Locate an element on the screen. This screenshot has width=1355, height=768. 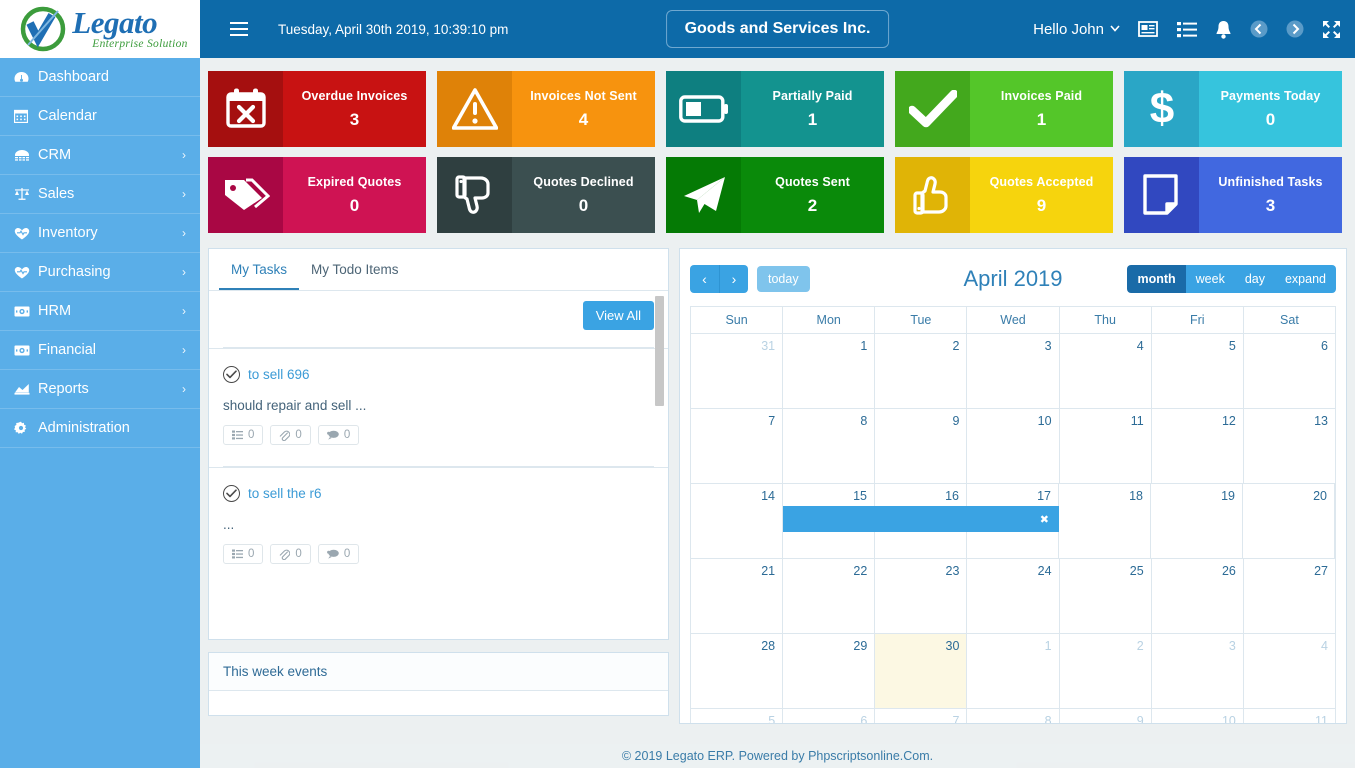
stat-card-invoices-paid: Invoices Paid 1 is located at coordinates (1004, 109).